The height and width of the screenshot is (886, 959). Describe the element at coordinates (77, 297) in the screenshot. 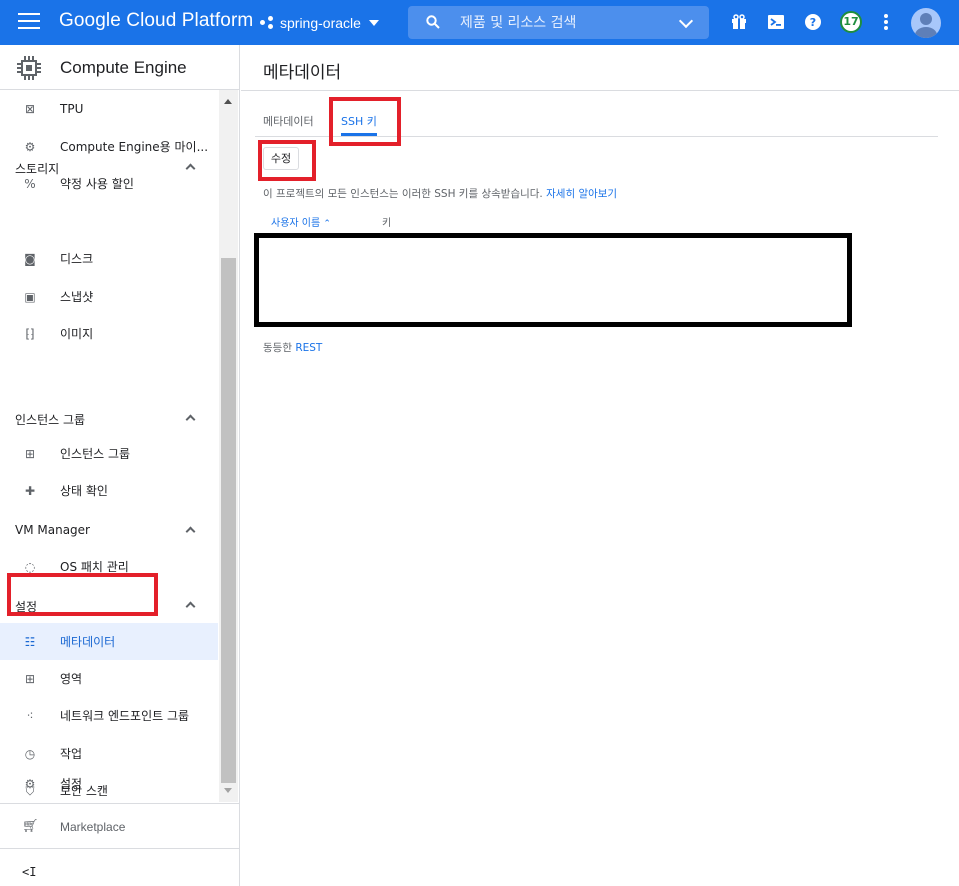

I see `sidebar-item-label: 스냅샷` at that location.